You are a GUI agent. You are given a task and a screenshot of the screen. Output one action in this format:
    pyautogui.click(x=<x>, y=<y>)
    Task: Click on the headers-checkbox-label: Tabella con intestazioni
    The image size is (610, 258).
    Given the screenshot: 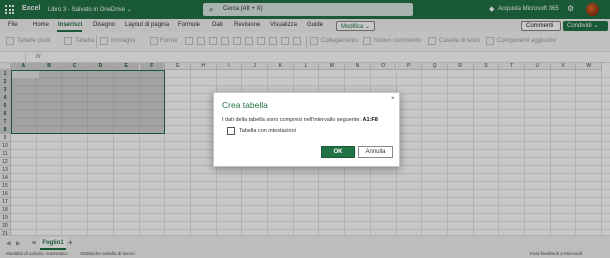 What is the action you would take?
    pyautogui.click(x=267, y=131)
    